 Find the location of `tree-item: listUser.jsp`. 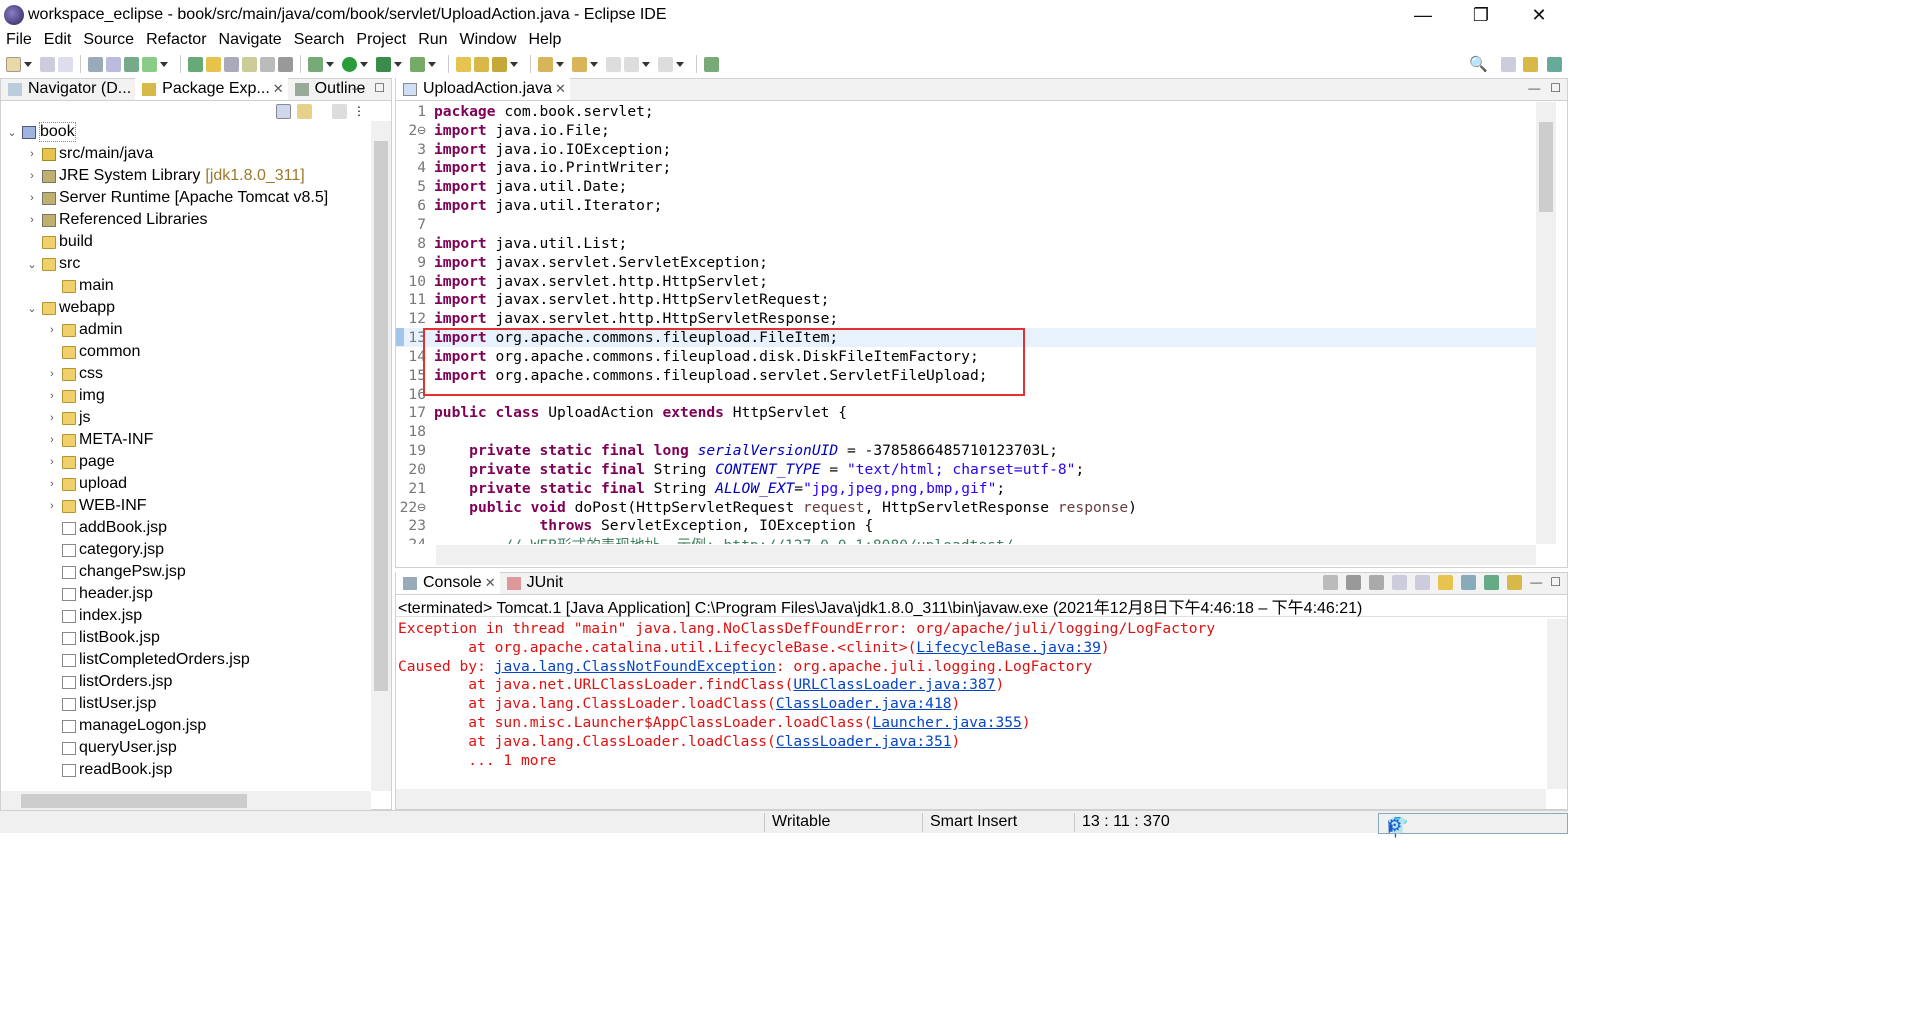

tree-item: listUser.jsp is located at coordinates (186, 704).